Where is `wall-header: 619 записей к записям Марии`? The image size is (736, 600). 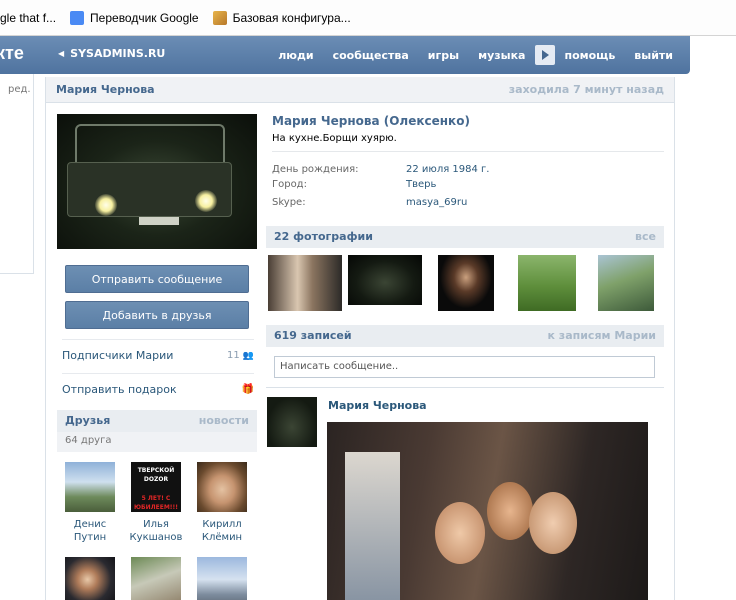
wall-header: 619 записей к записям Марии is located at coordinates (465, 336).